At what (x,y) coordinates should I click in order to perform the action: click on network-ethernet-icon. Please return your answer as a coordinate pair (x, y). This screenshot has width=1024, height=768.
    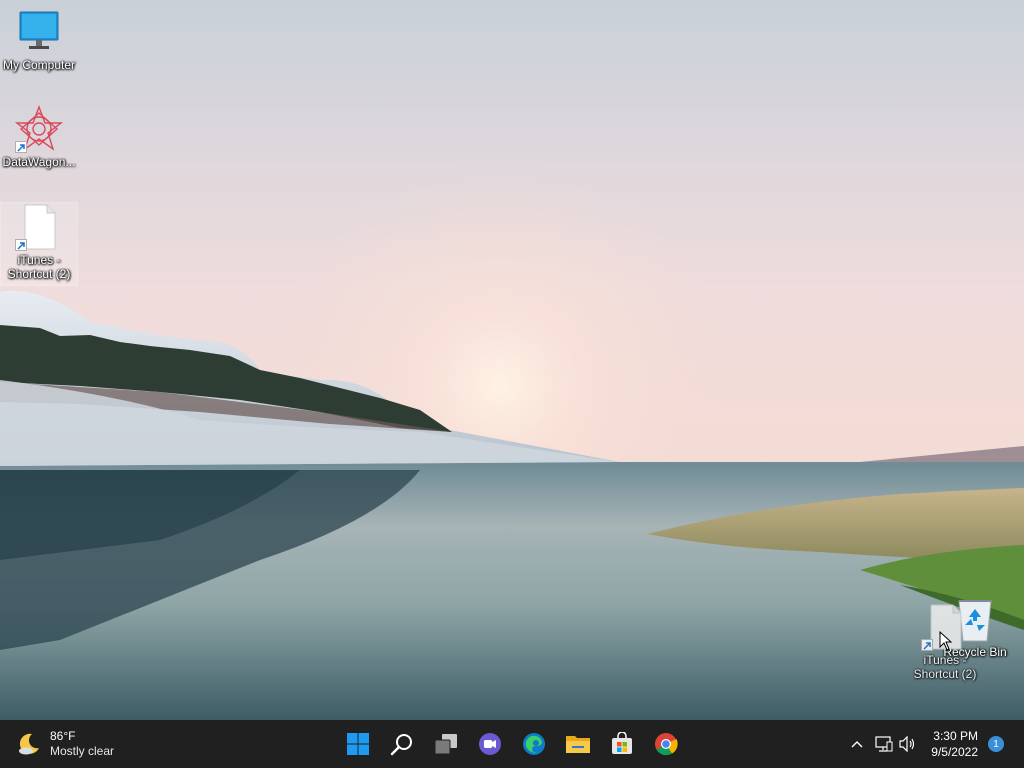
    Looking at the image, I should click on (884, 744).